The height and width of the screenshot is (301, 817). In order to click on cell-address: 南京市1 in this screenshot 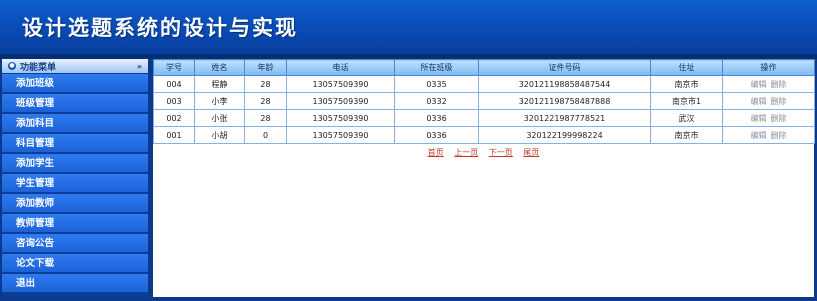, I will do `click(686, 101)`.